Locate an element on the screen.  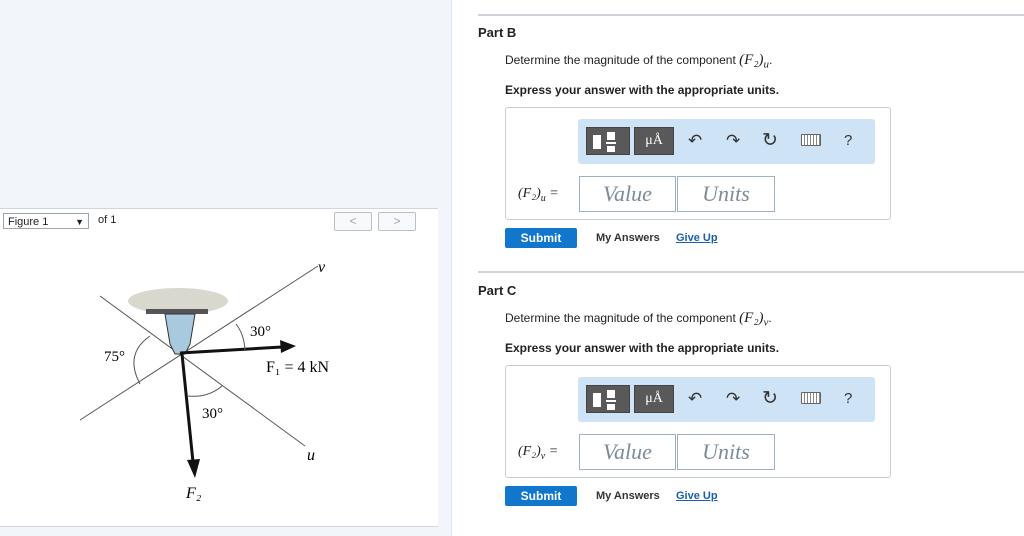
part-c-title: Part C is located at coordinates (497, 290).